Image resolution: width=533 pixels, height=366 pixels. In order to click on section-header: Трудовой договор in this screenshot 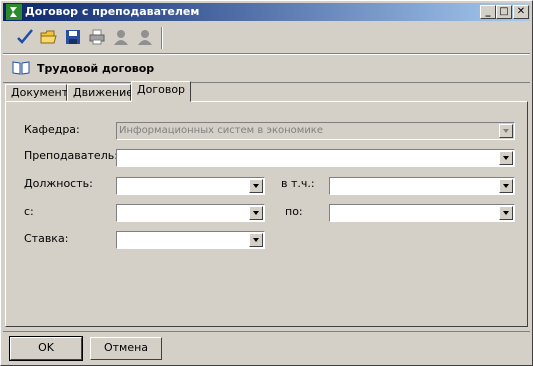, I will do `click(266, 68)`.